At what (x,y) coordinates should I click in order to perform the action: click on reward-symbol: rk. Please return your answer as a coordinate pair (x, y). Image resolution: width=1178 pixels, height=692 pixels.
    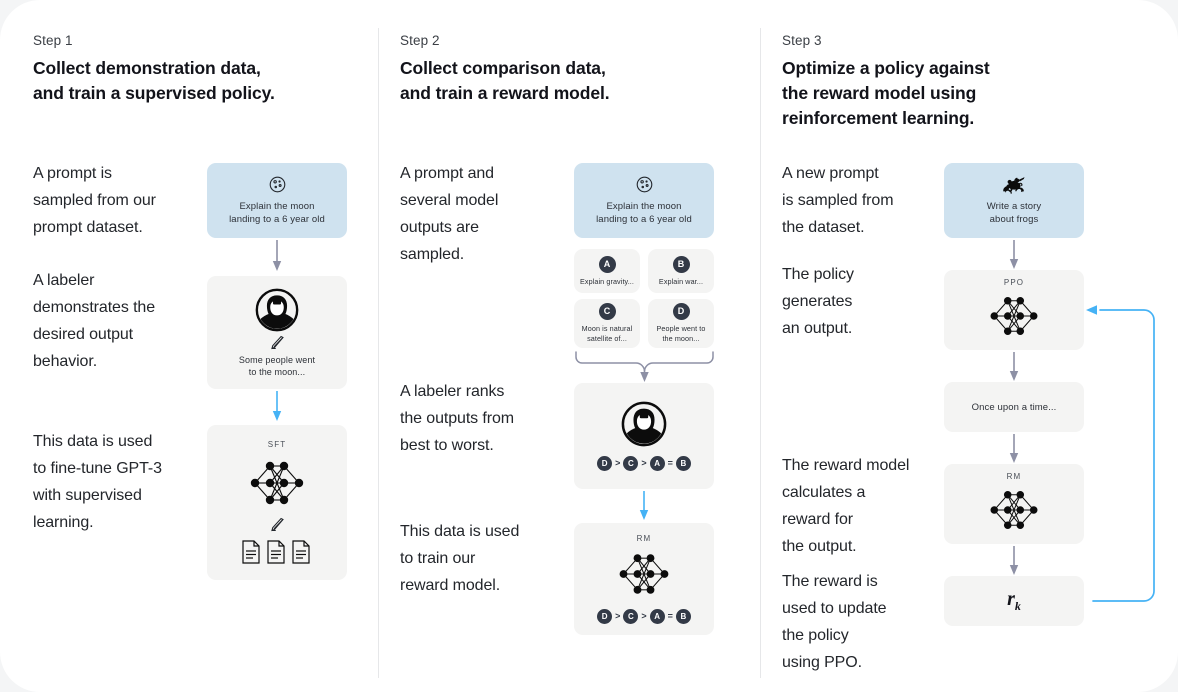
    Looking at the image, I should click on (1014, 601).